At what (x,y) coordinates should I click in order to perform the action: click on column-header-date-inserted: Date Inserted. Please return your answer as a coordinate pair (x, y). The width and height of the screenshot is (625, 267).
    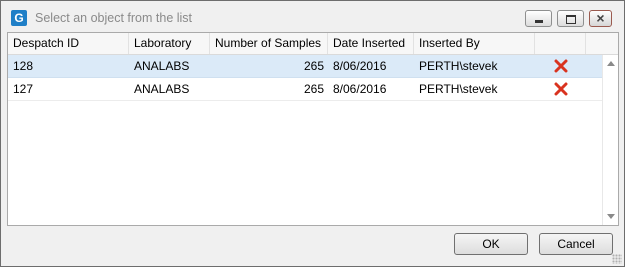
    Looking at the image, I should click on (371, 43).